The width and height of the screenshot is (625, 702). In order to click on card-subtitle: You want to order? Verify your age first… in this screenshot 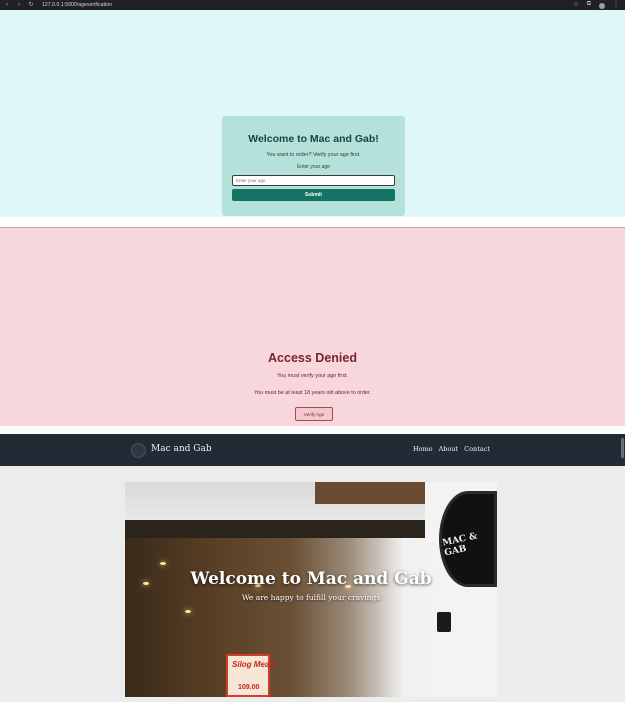, I will do `click(313, 155)`.